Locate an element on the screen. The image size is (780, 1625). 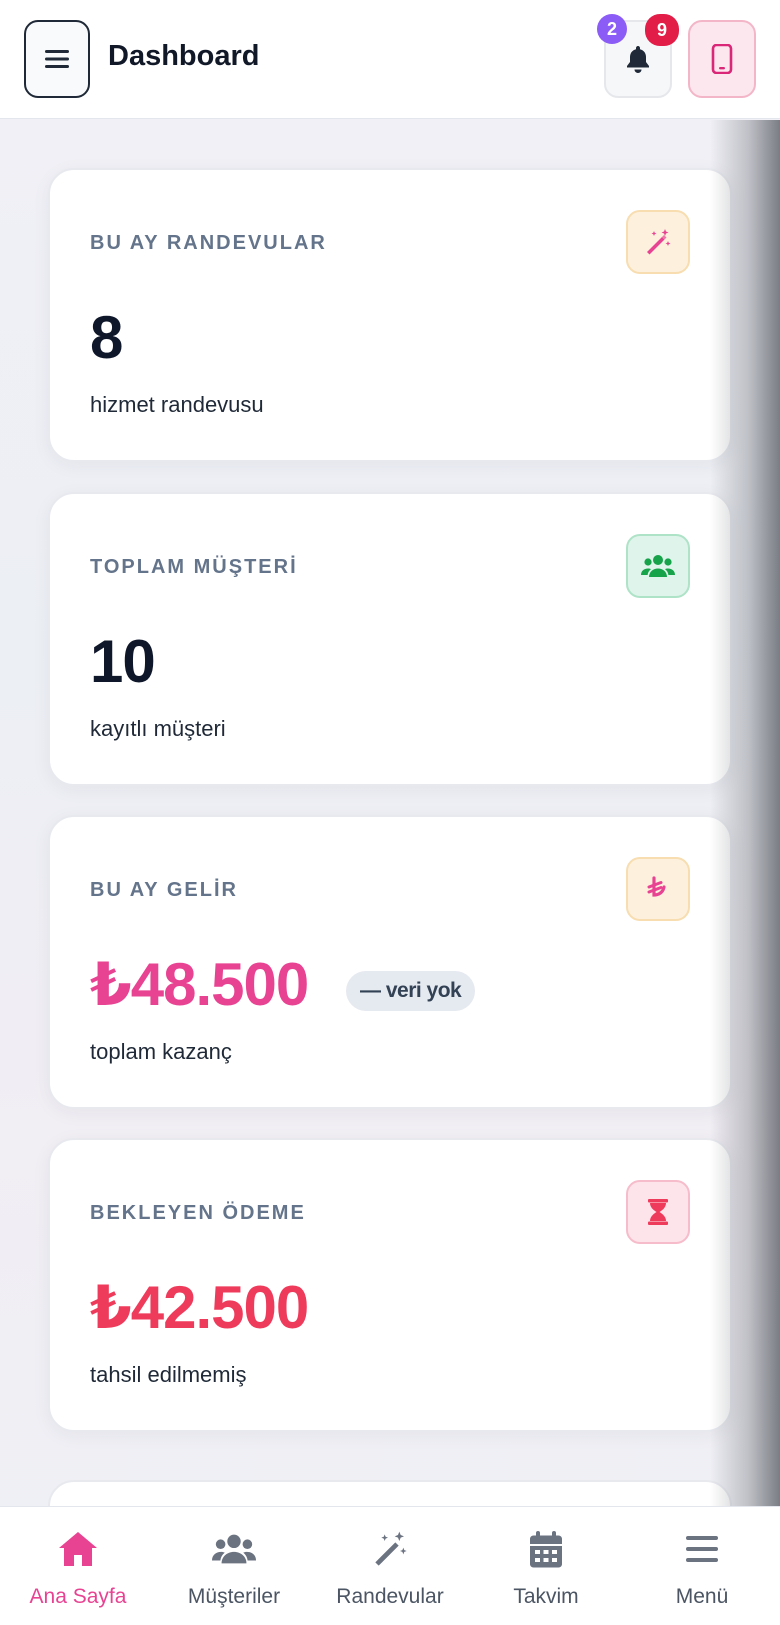
stat-card-subtitle: toplam kazanç is located at coordinates (161, 1051).